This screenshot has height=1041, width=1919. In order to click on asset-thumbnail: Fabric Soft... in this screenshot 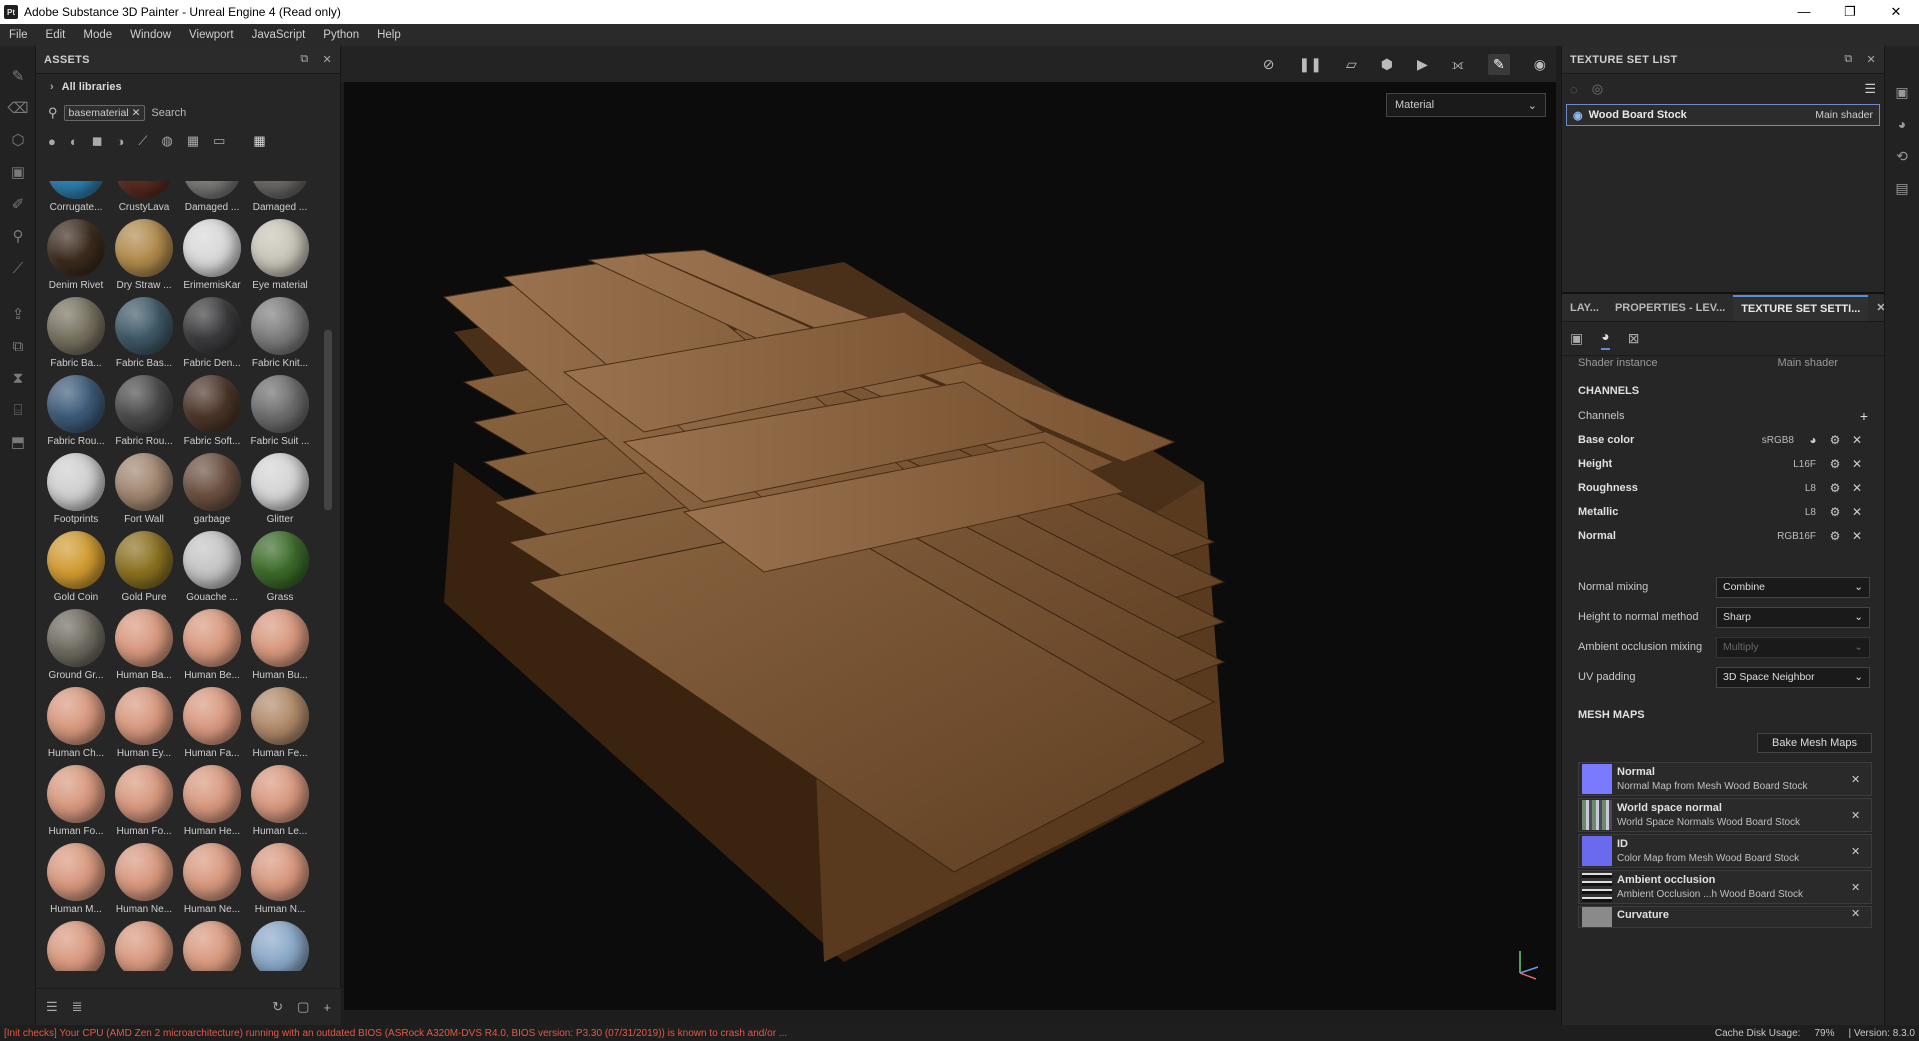, I will do `click(212, 414)`.